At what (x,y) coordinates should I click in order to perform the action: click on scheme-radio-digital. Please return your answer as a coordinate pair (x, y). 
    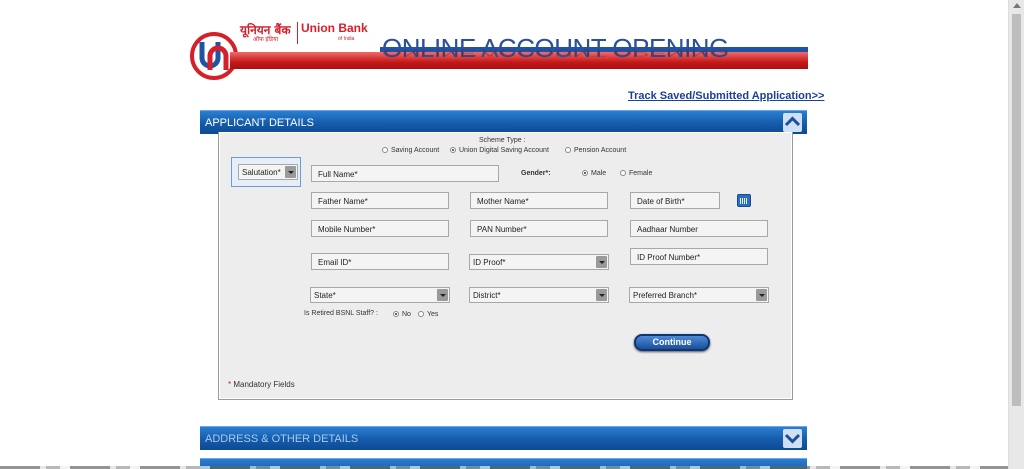
    Looking at the image, I should click on (453, 150).